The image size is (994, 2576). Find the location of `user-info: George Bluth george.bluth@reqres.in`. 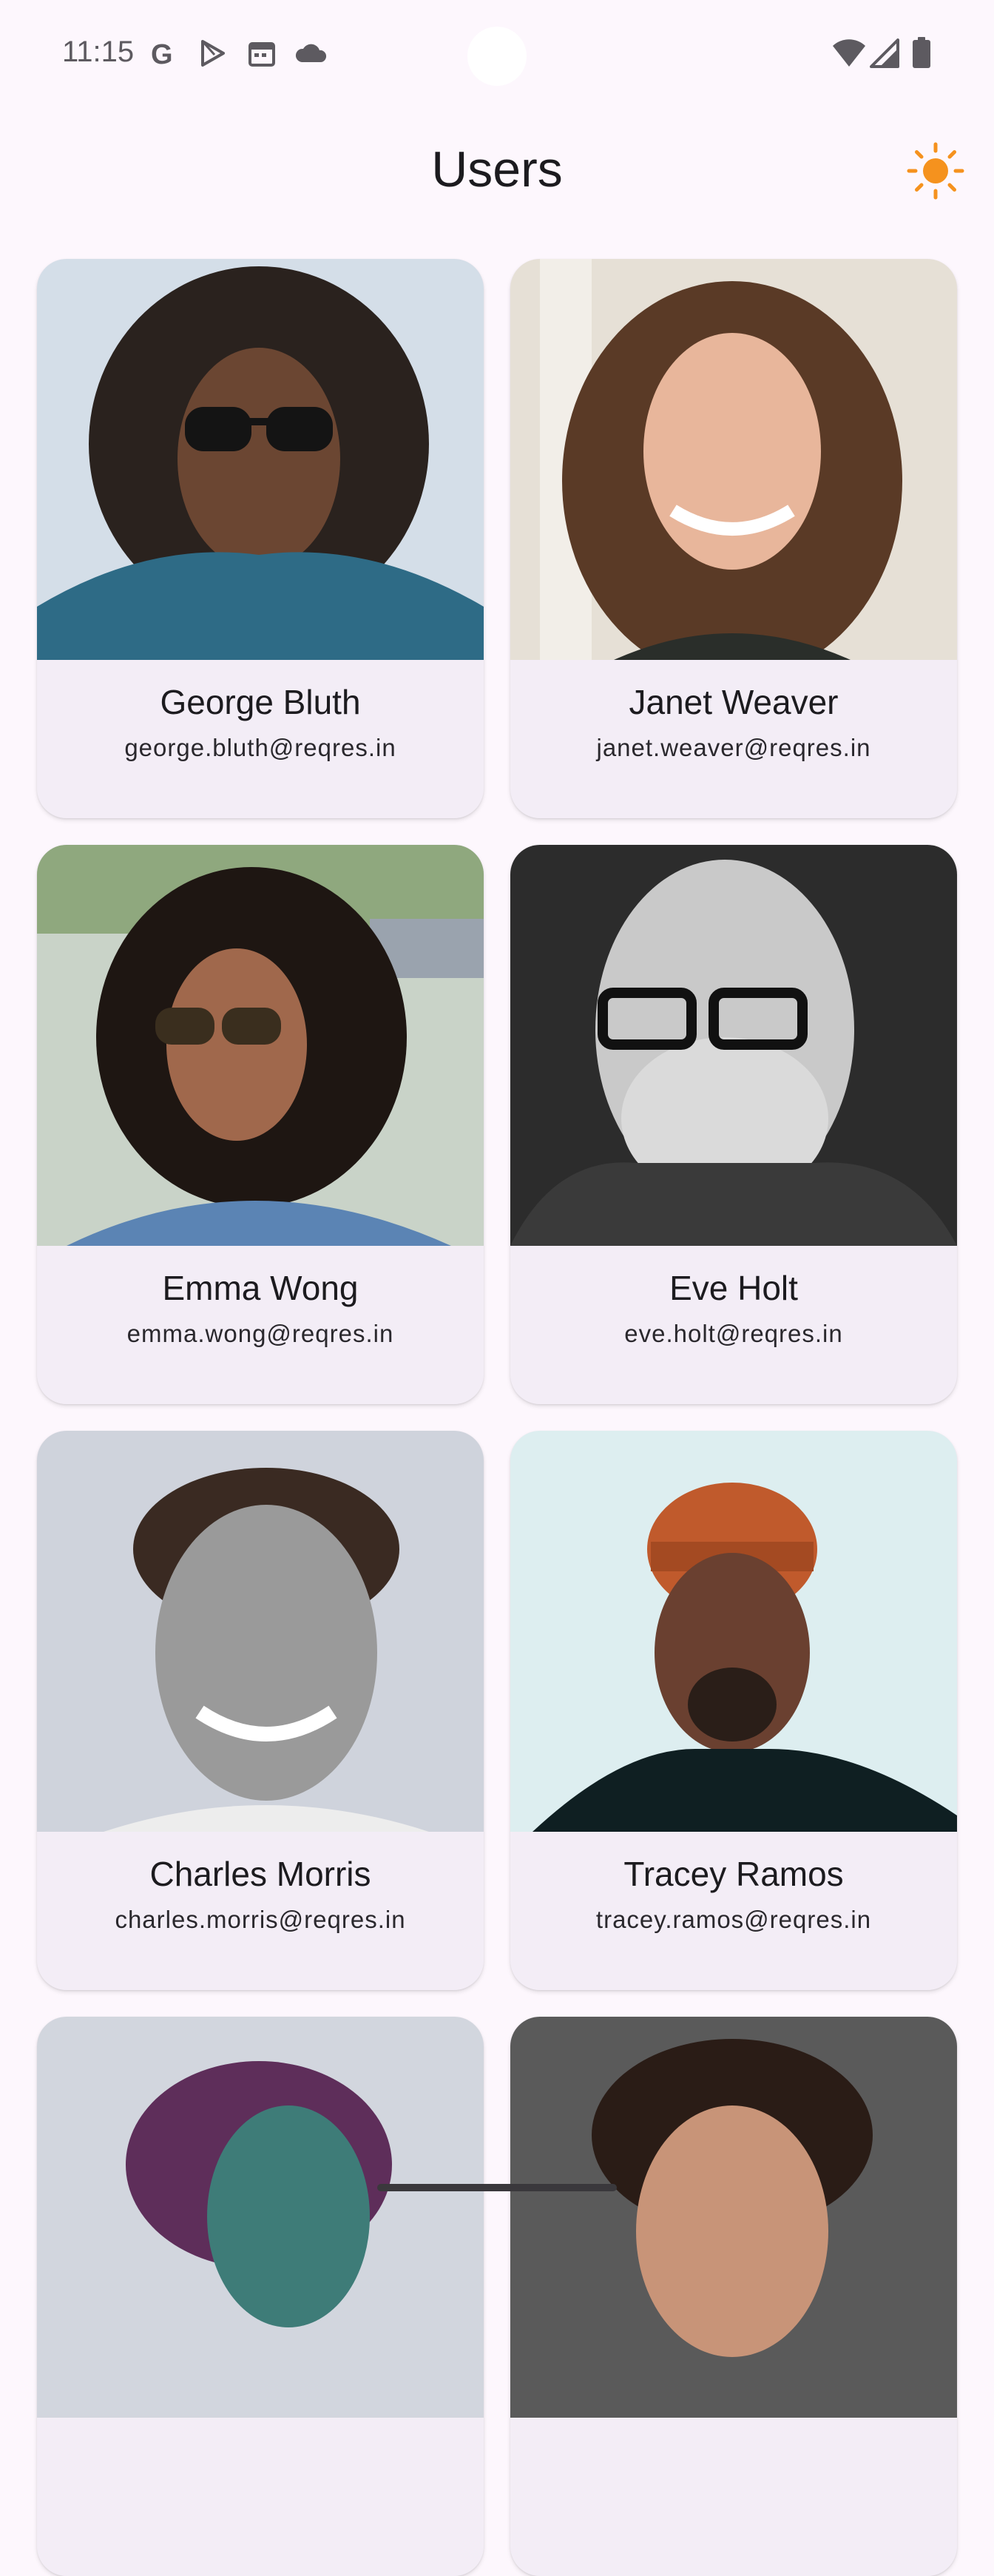

user-info: George Bluth george.bluth@reqres.in is located at coordinates (260, 739).